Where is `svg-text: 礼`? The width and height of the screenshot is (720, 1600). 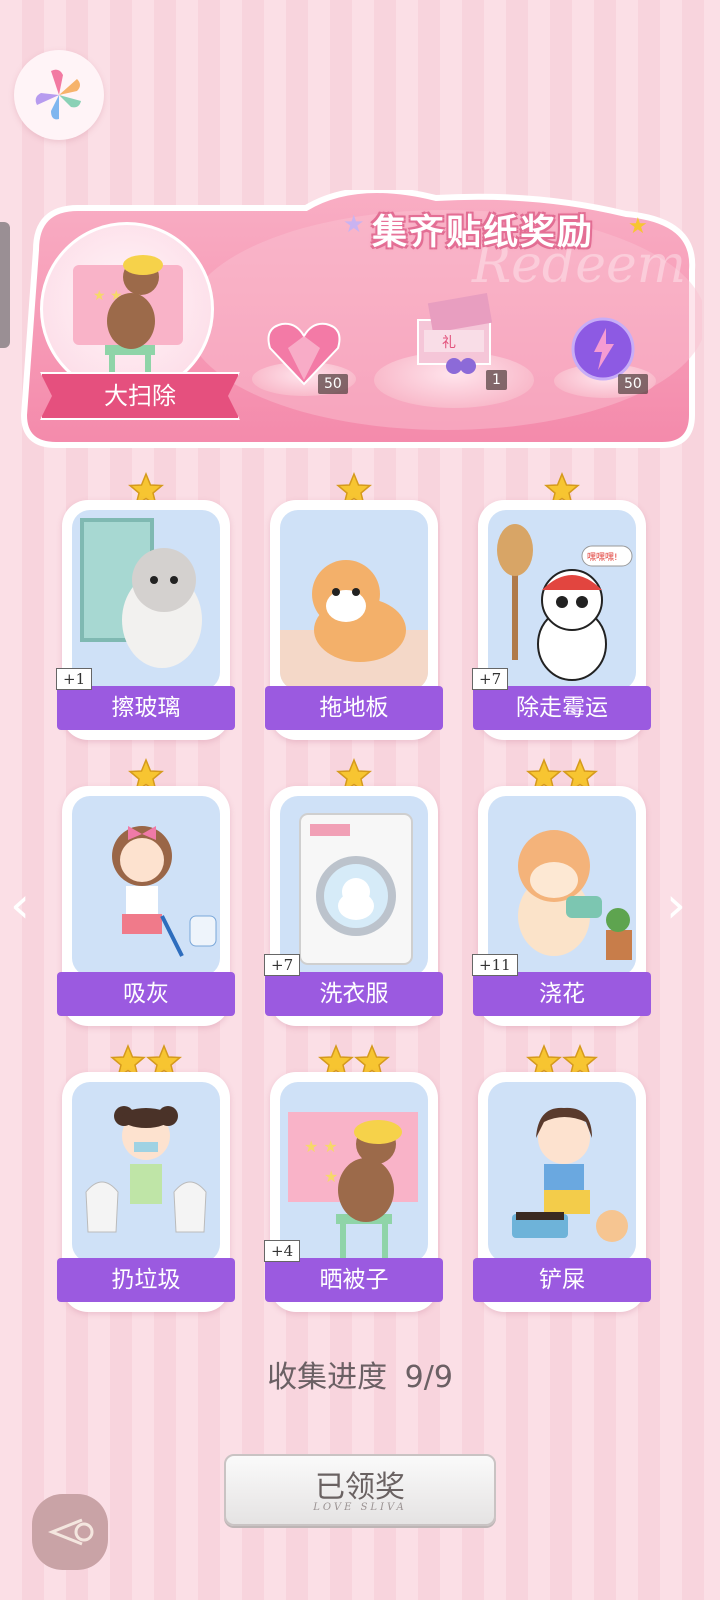
svg-text: 礼 is located at coordinates (449, 343).